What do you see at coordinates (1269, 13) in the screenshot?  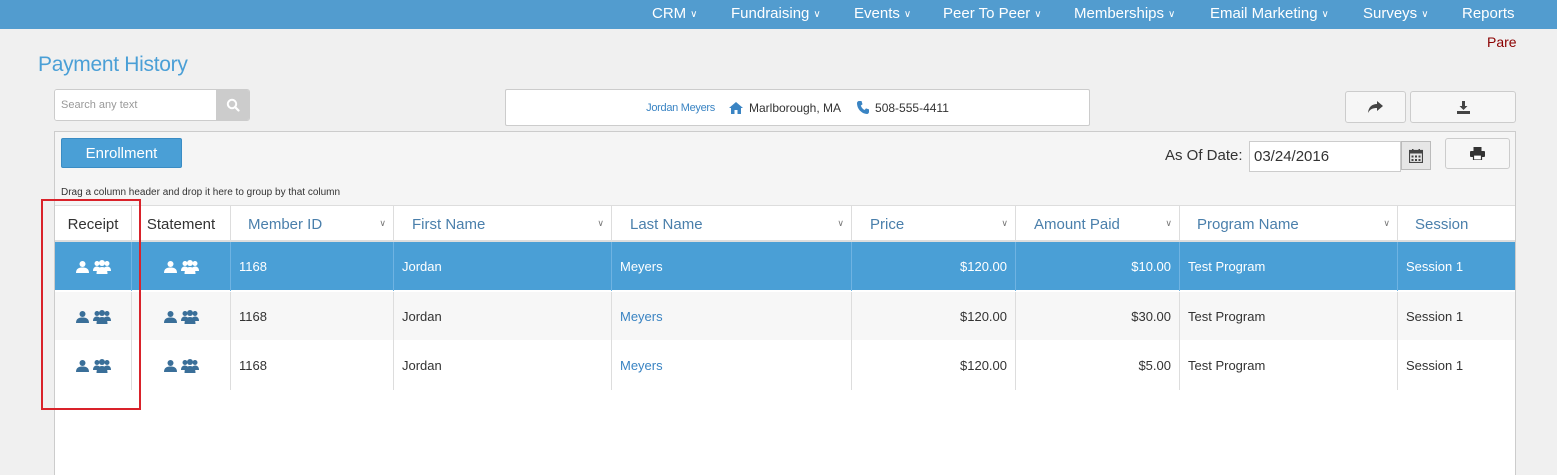 I see `nav-item-email-marketing: Email Marketing ∨` at bounding box center [1269, 13].